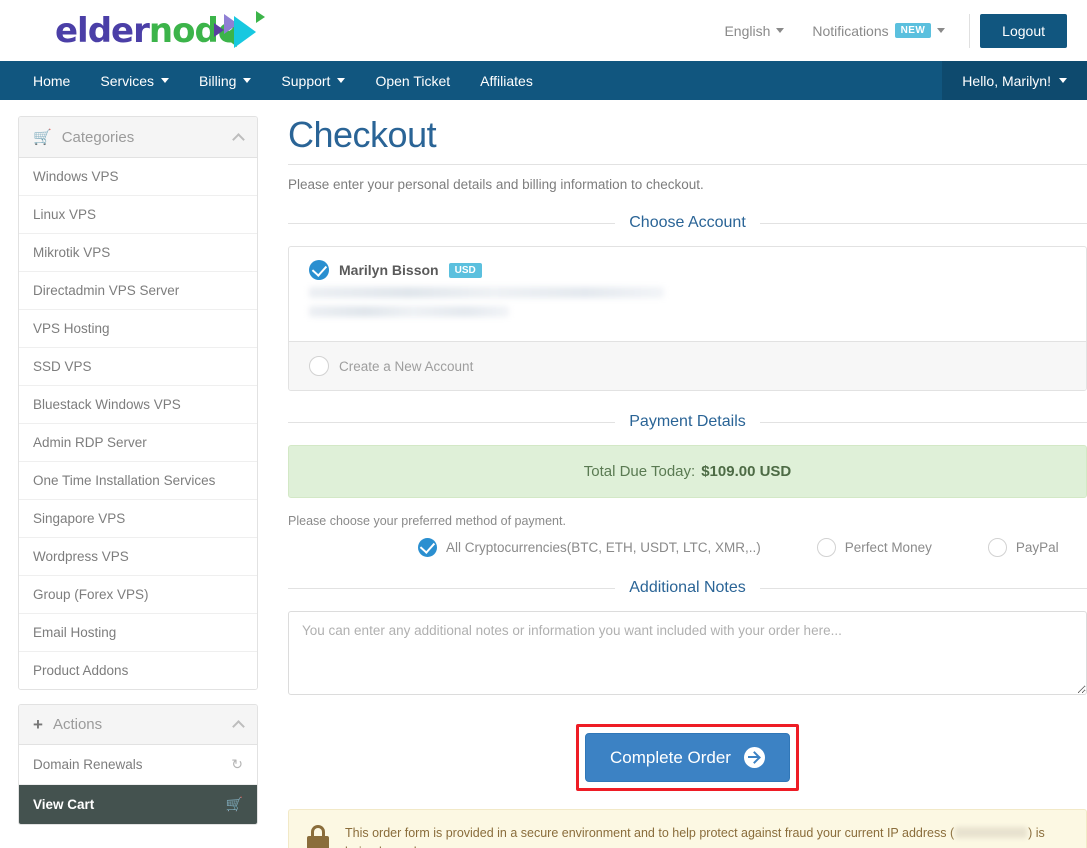  I want to click on payment-option-paypal: PayPal, so click(1023, 547).